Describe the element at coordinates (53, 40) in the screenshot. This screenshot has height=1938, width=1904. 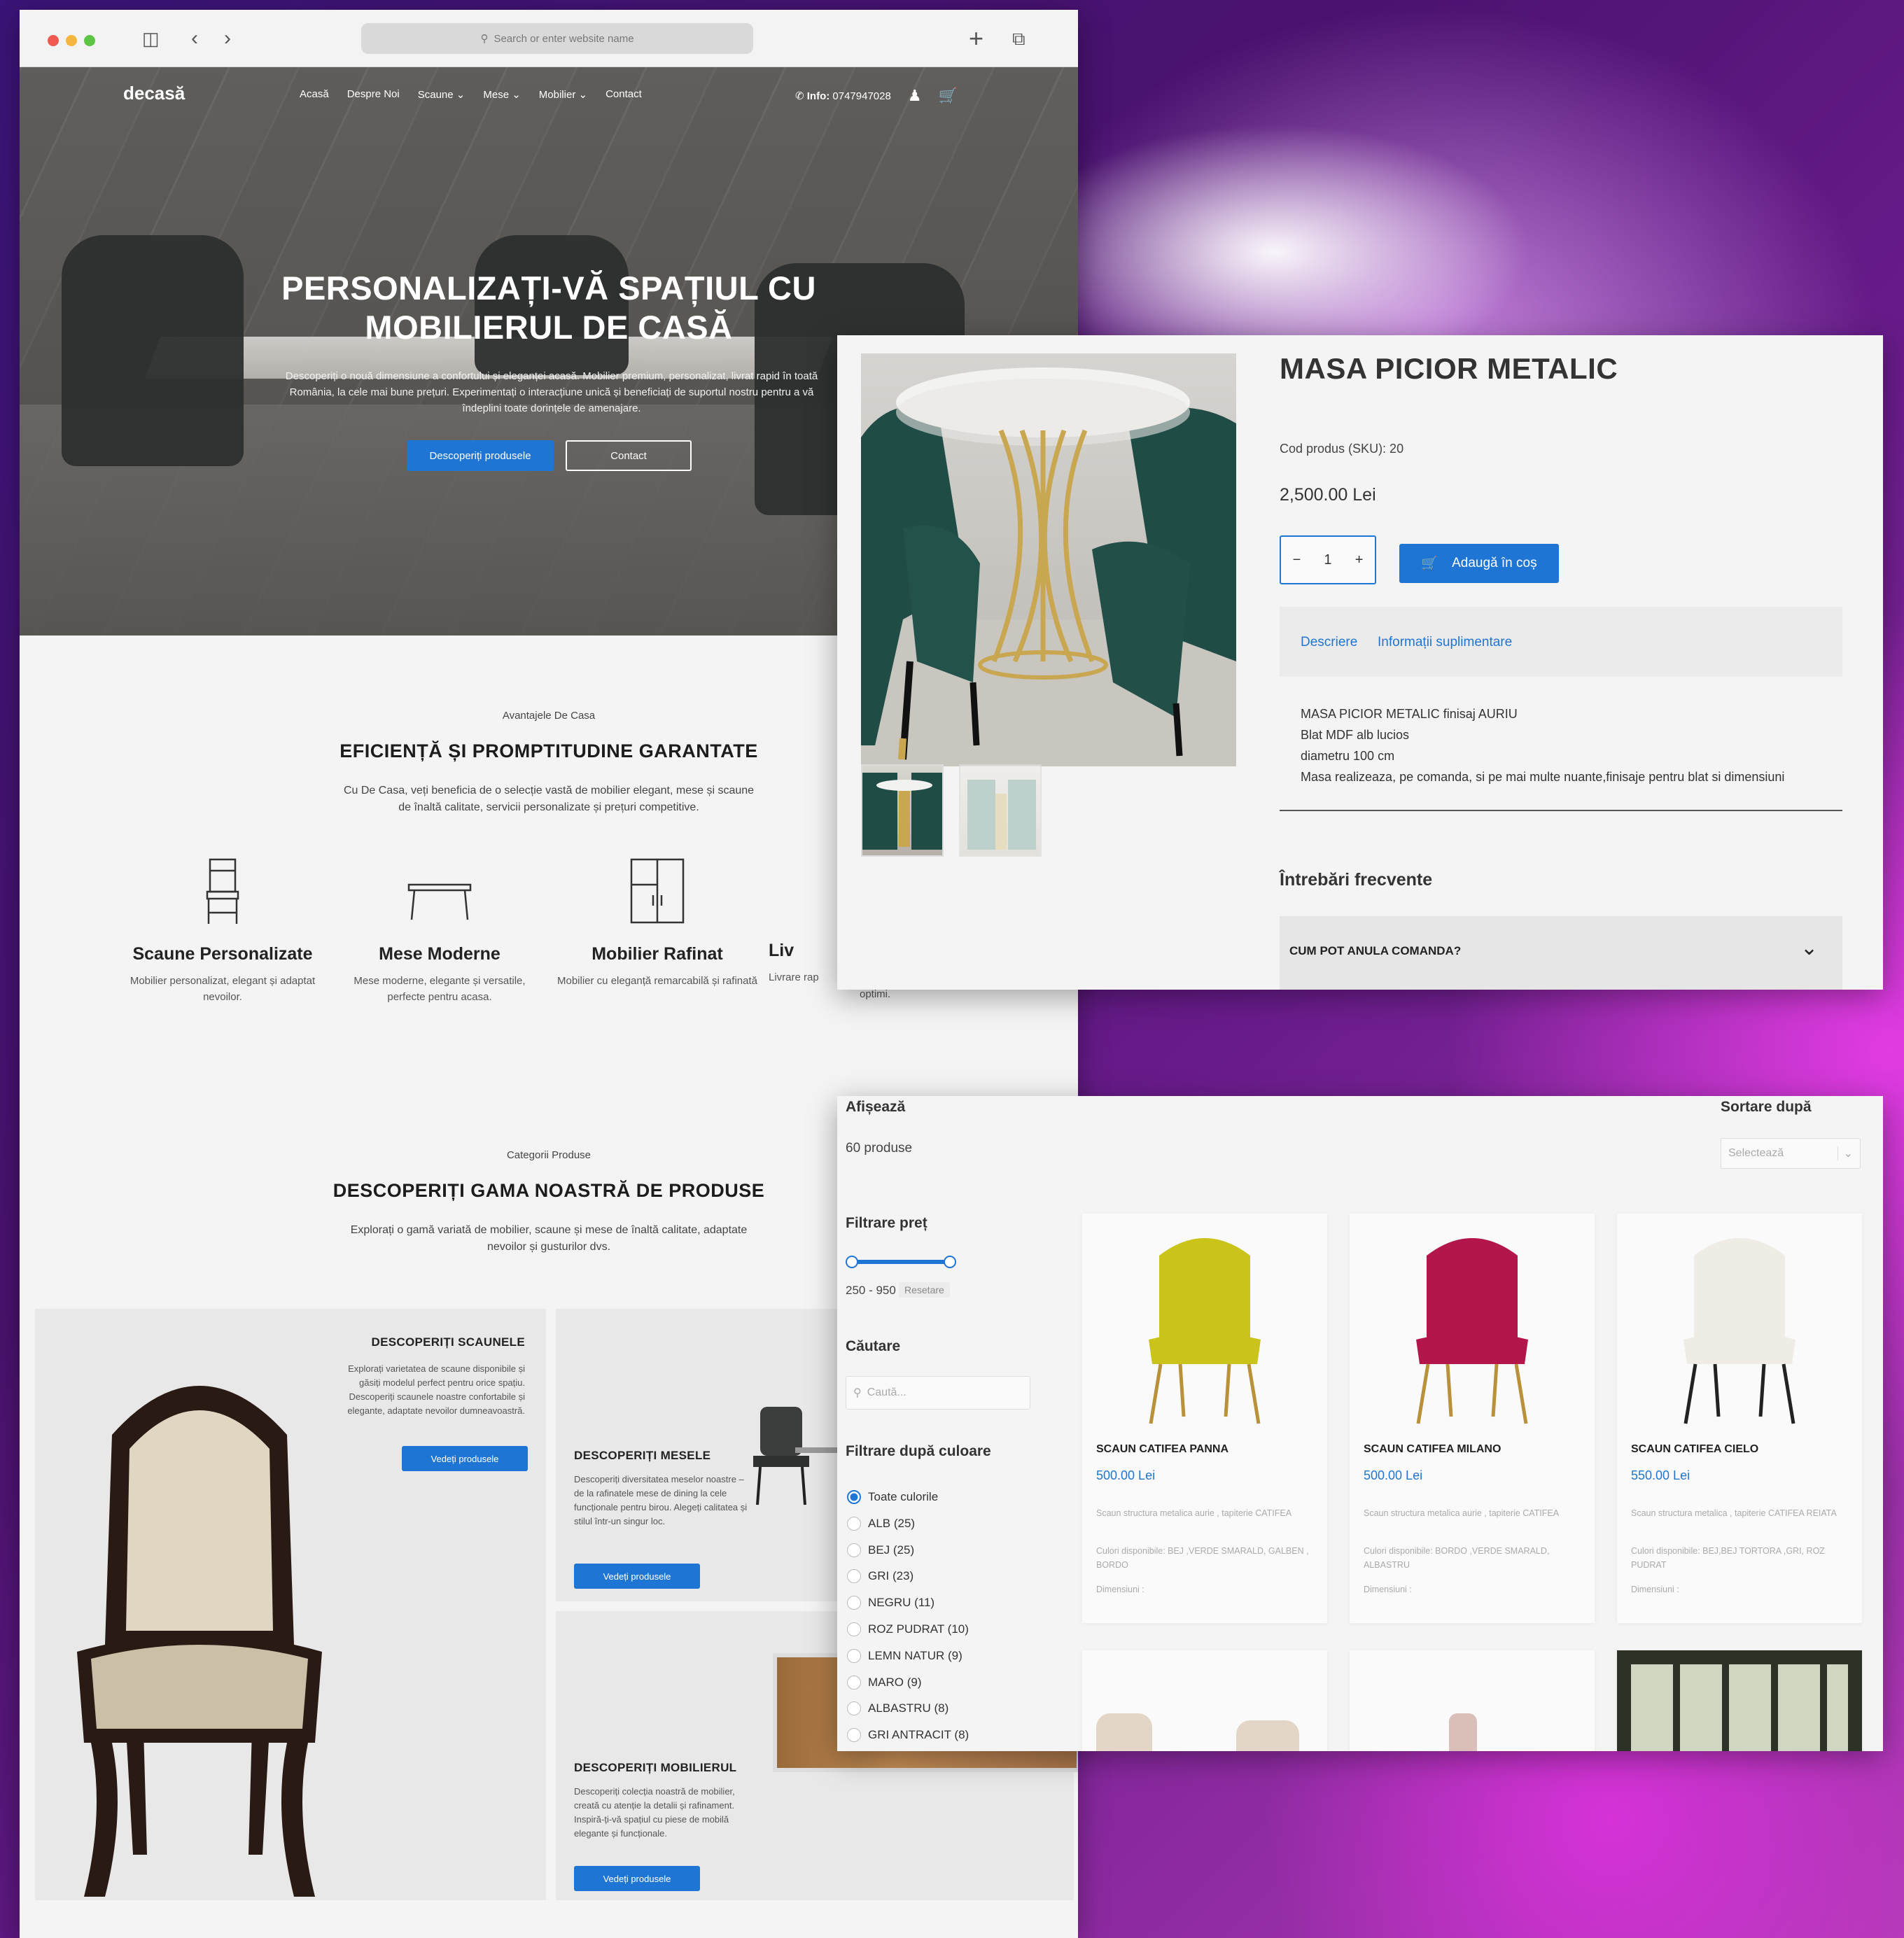
I see `close-window-button` at that location.